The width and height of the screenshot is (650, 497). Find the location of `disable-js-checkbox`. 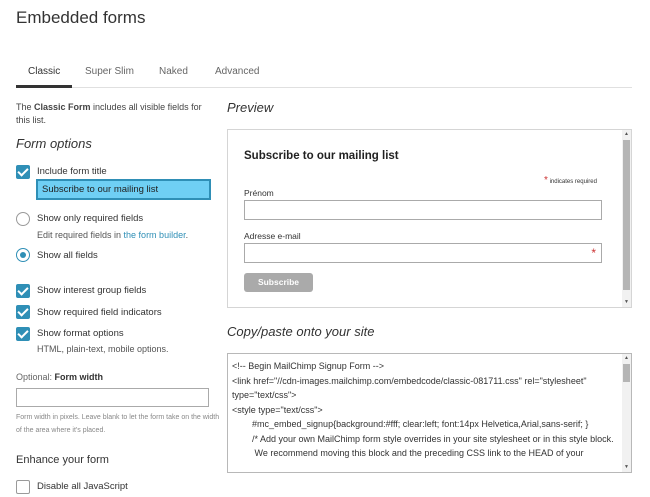

disable-js-checkbox is located at coordinates (23, 487).